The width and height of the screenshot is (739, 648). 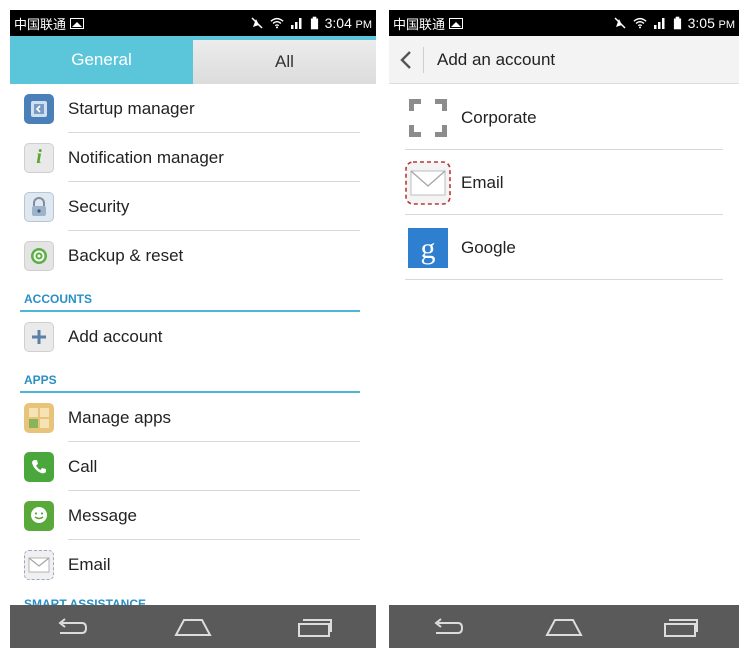 I want to click on startup-manager-item: Startup manager, so click(x=193, y=108).